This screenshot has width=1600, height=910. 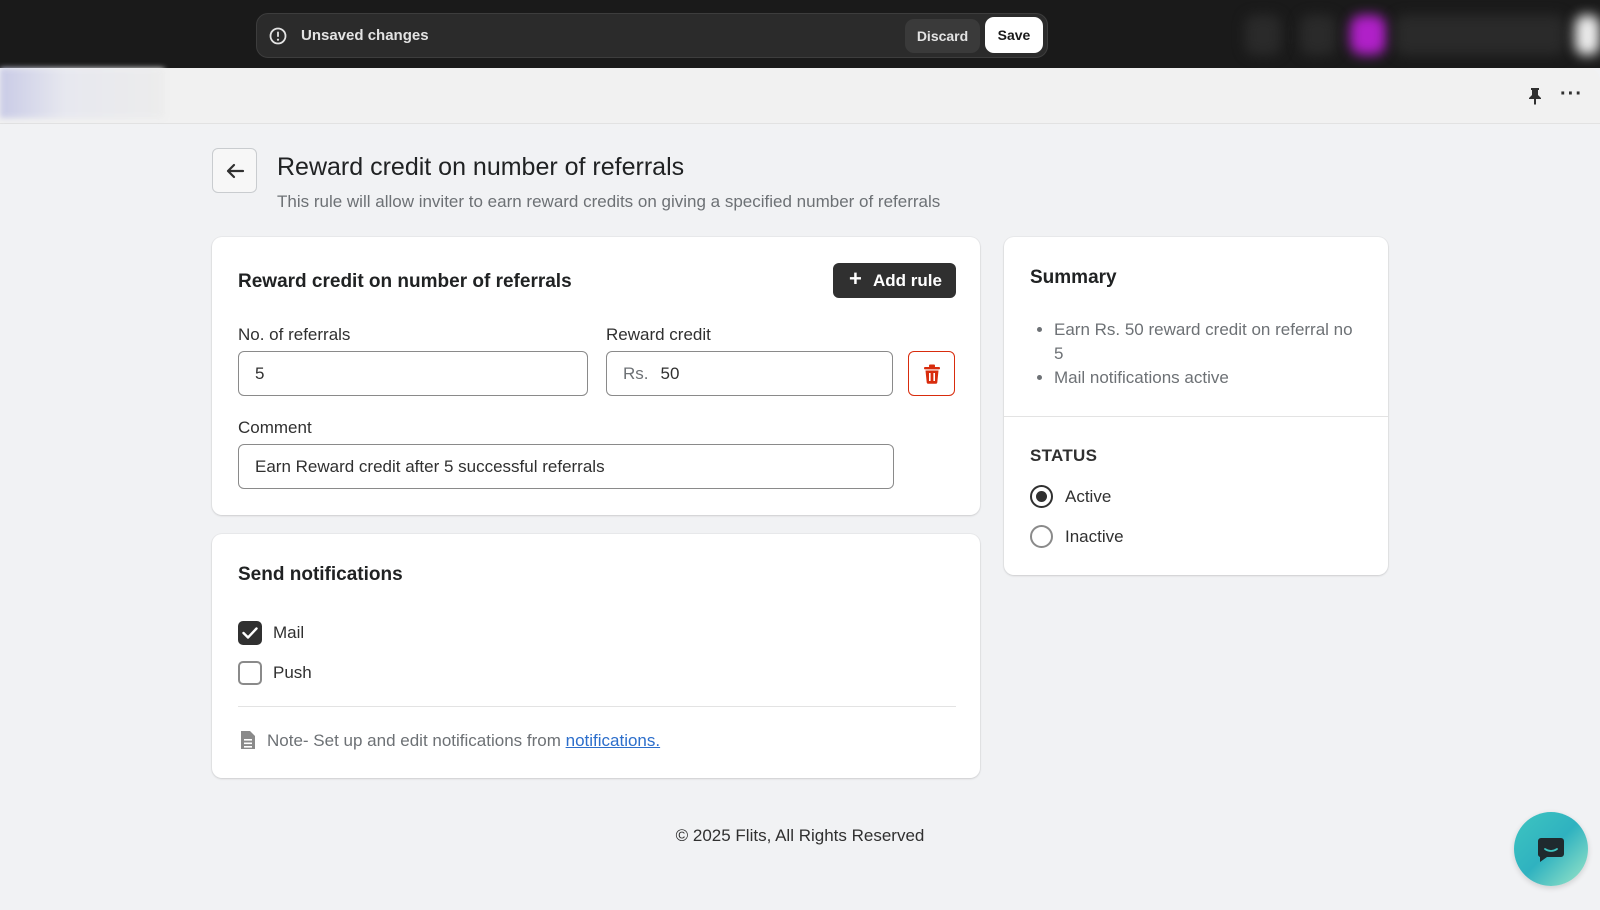 What do you see at coordinates (800, 835) in the screenshot?
I see `footer-copyright: © 2025 Flits, All Rights Reserved` at bounding box center [800, 835].